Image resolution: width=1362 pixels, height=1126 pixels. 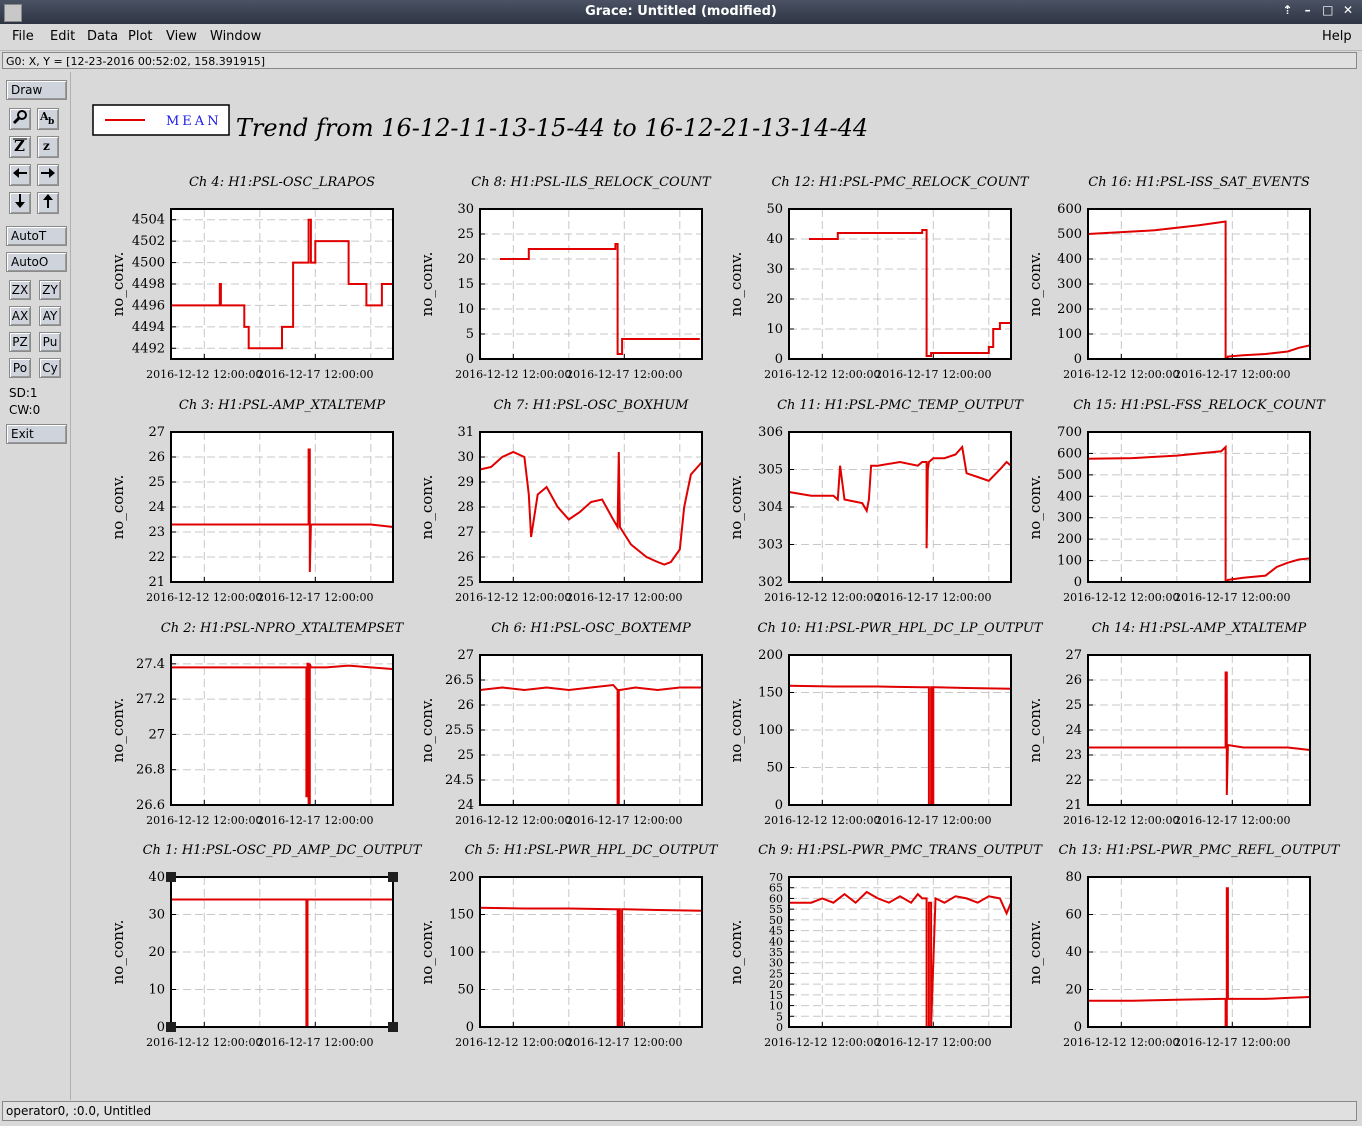 I want to click on zy-button: ZY, so click(x=50, y=290).